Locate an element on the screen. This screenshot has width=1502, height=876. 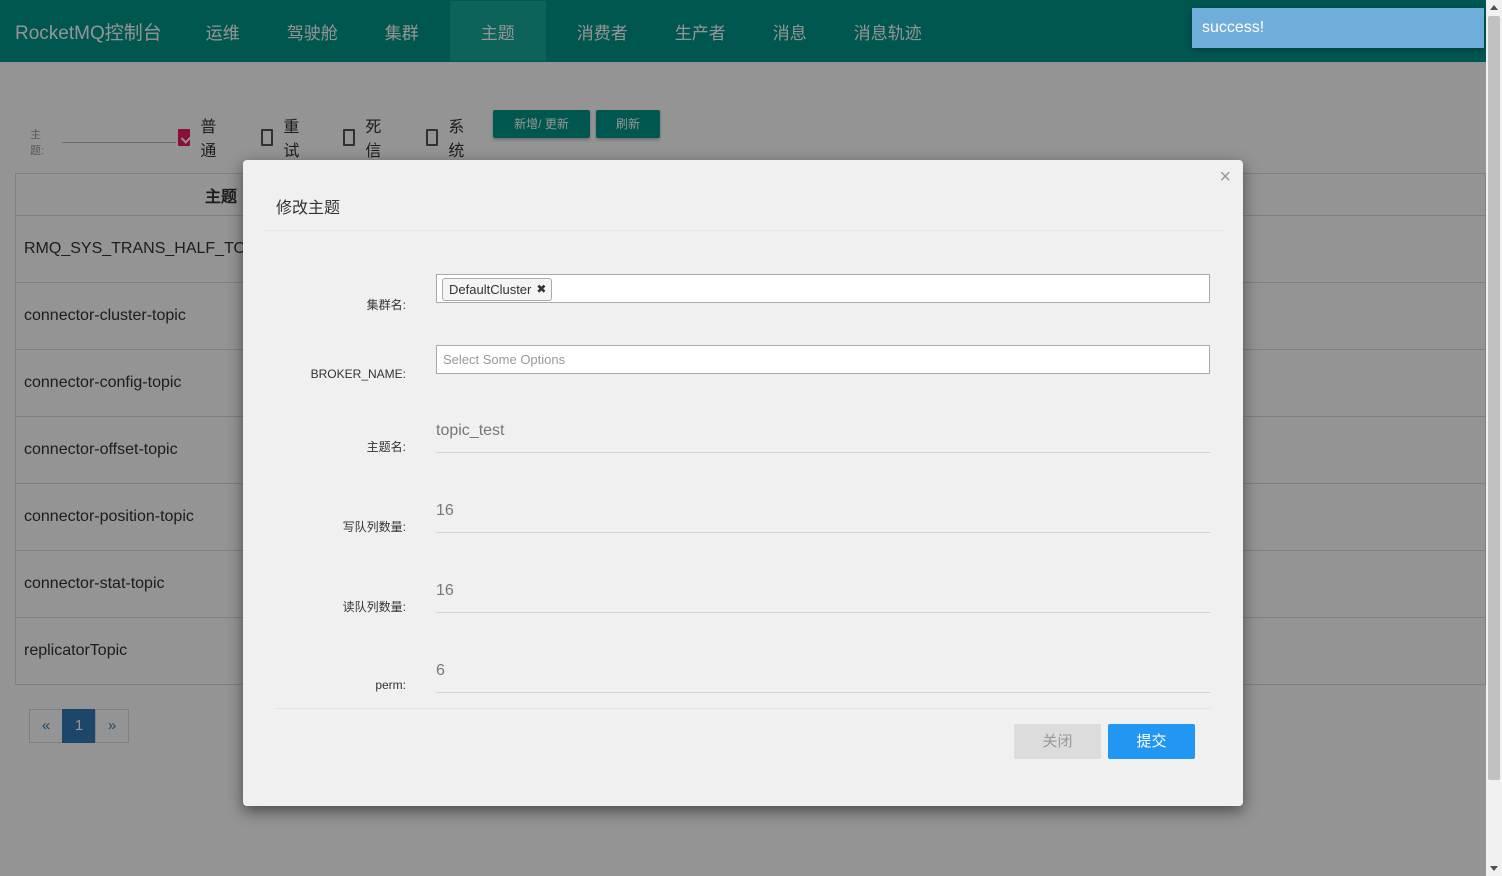
read-queue-label: 读队列数量: is located at coordinates (374, 607).